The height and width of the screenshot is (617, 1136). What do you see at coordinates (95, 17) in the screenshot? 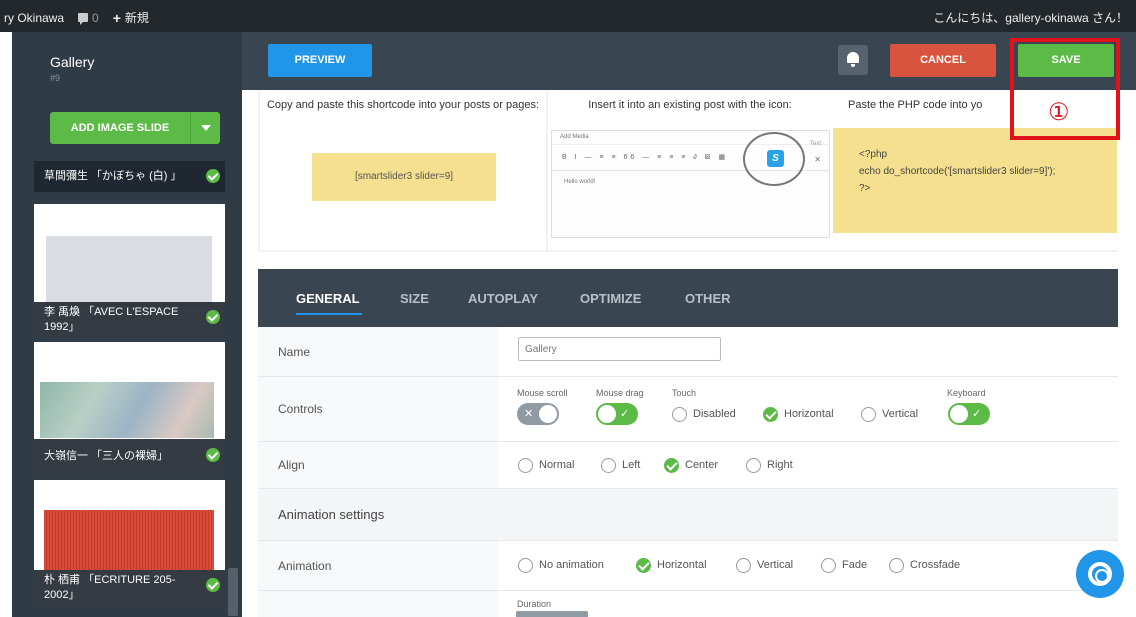
I see `comments-count: 0` at bounding box center [95, 17].